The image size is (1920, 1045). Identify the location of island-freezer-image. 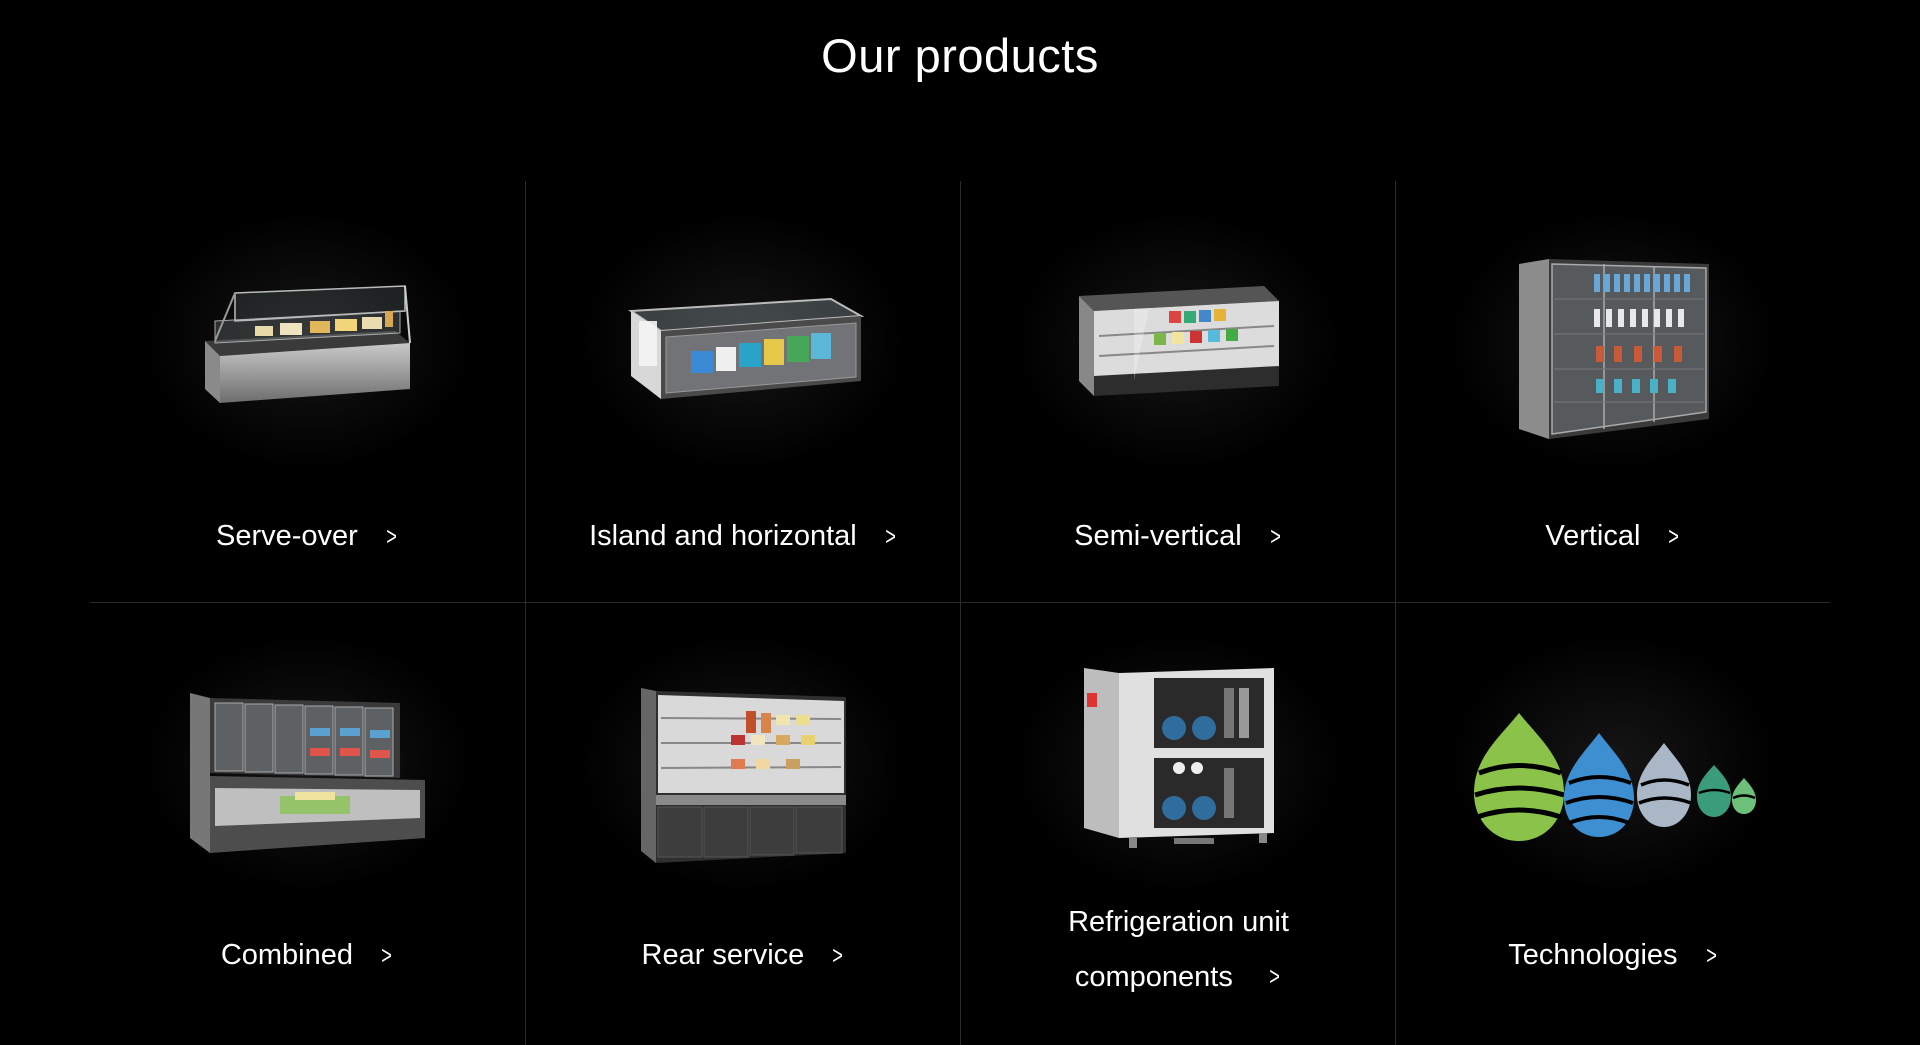
(743, 346).